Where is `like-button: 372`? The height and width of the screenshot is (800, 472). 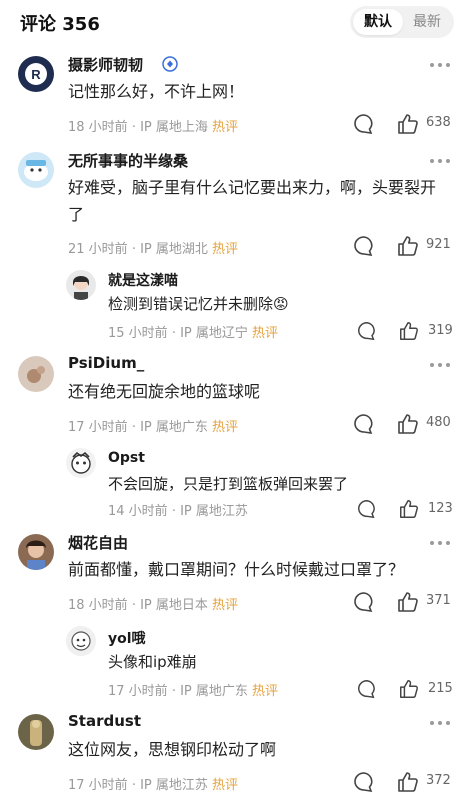
like-button: 372 is located at coordinates (426, 782).